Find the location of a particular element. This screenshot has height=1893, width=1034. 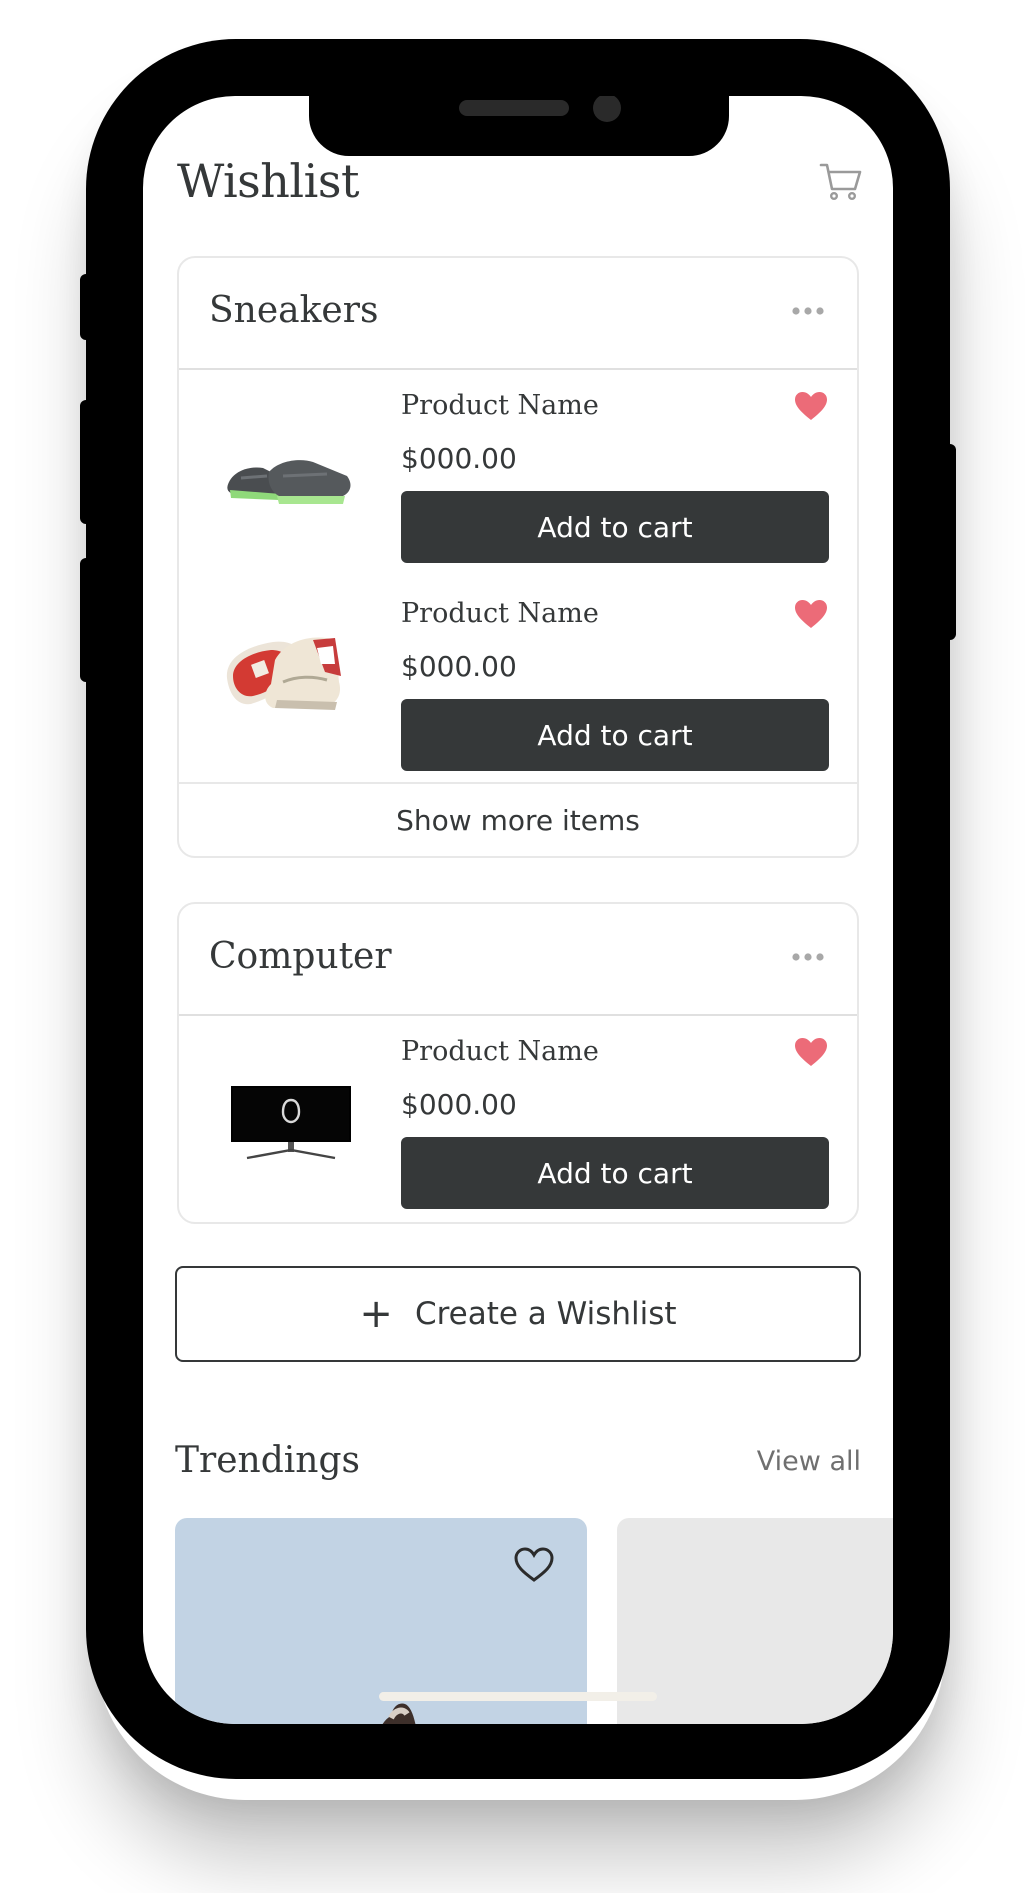

volume-up-button is located at coordinates (88, 462).